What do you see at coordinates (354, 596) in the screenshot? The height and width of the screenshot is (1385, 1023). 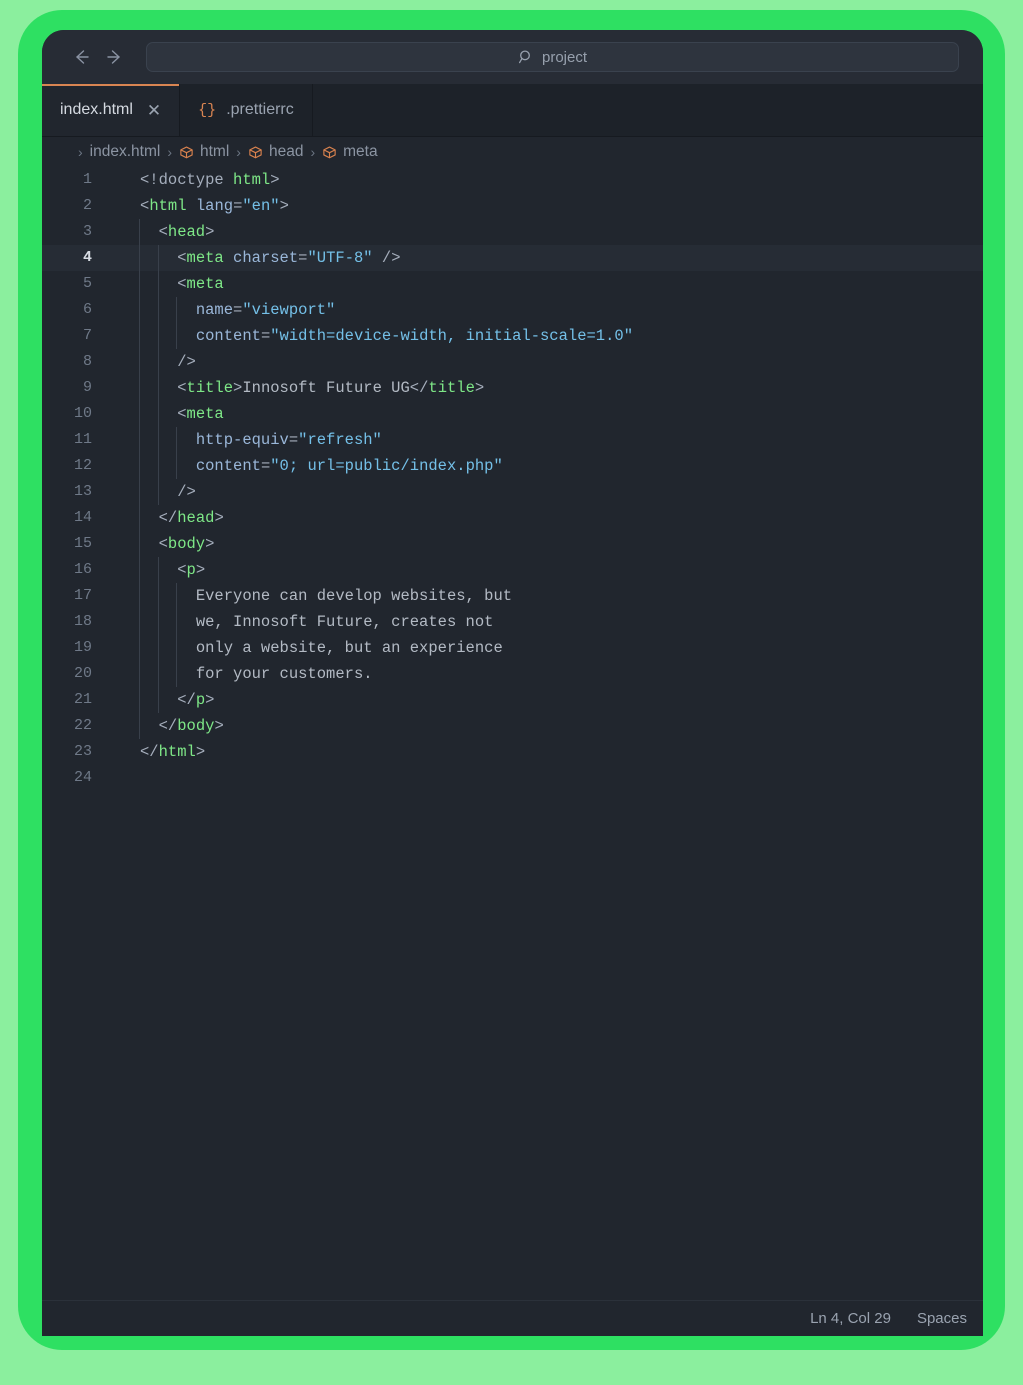 I see `code-text: Everyone can develop websites, but` at bounding box center [354, 596].